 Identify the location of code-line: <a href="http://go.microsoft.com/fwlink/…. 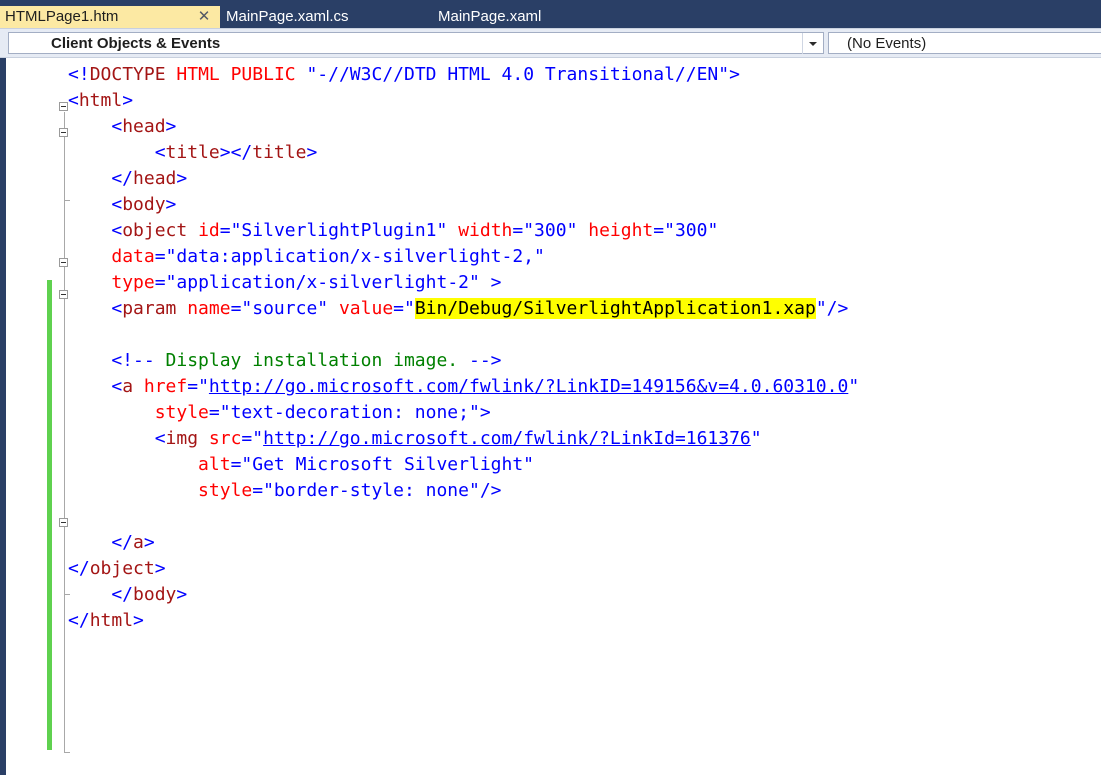
(578, 387).